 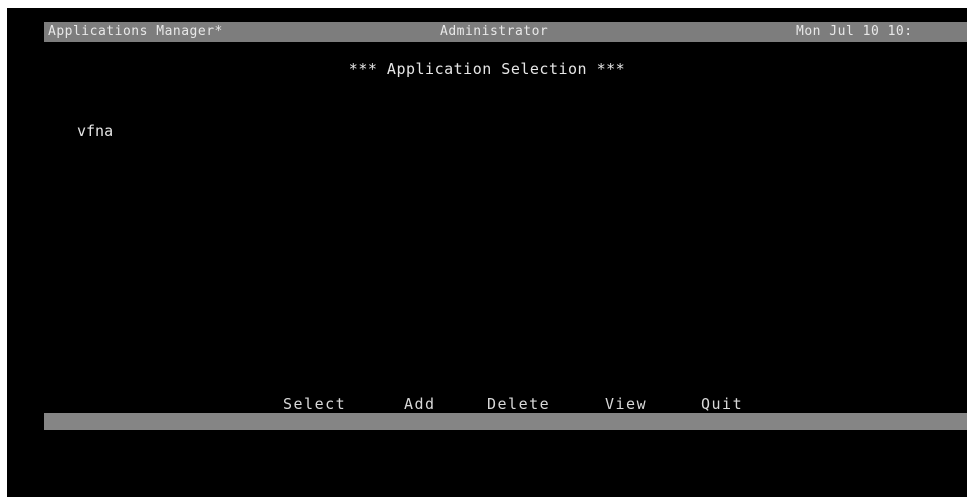 What do you see at coordinates (626, 404) in the screenshot?
I see `view-menu-item: View` at bounding box center [626, 404].